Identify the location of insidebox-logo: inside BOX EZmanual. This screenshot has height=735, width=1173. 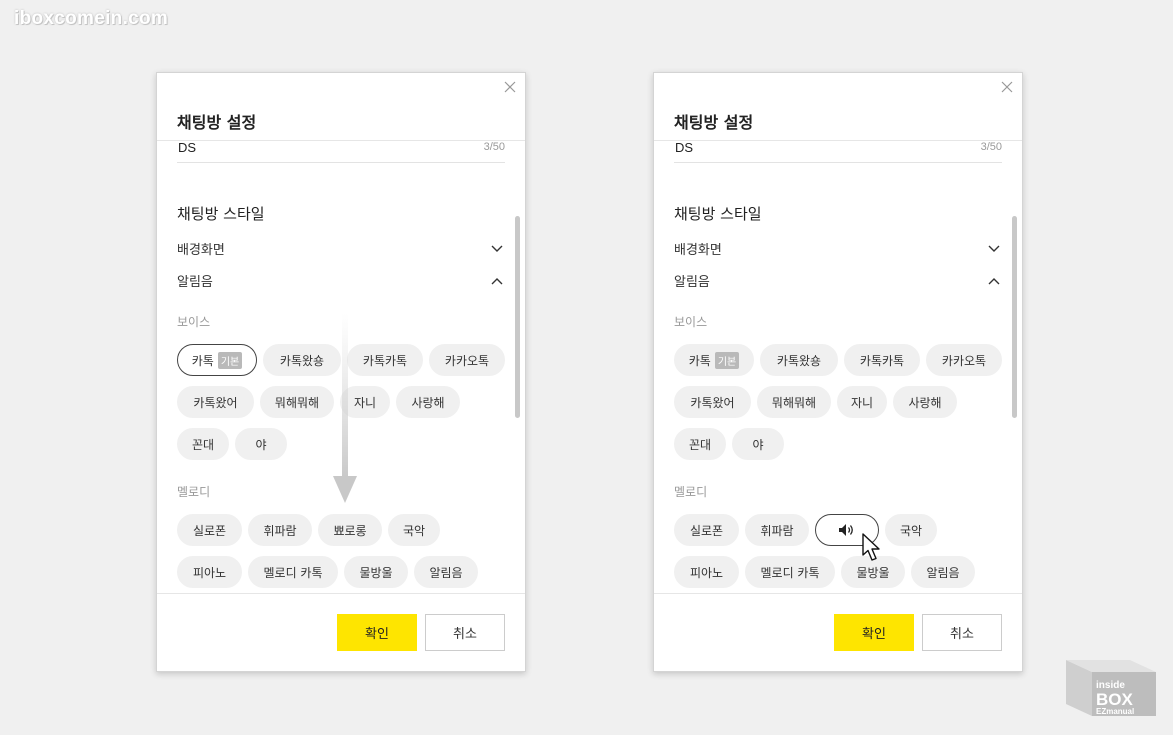
(1111, 688).